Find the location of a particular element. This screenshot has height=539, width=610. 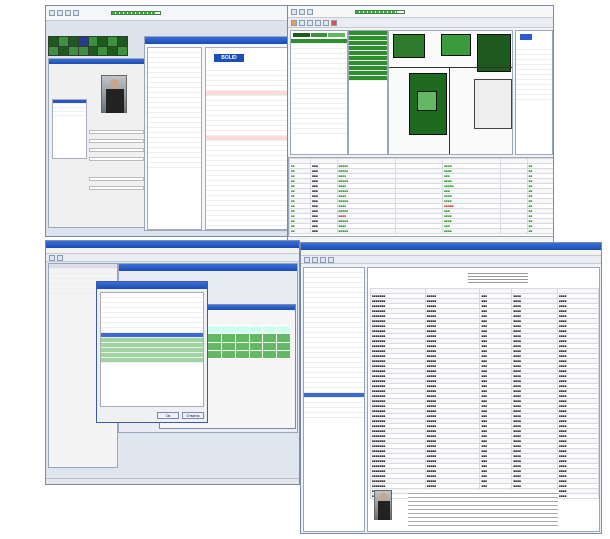

properties-panel is located at coordinates (534, 92).